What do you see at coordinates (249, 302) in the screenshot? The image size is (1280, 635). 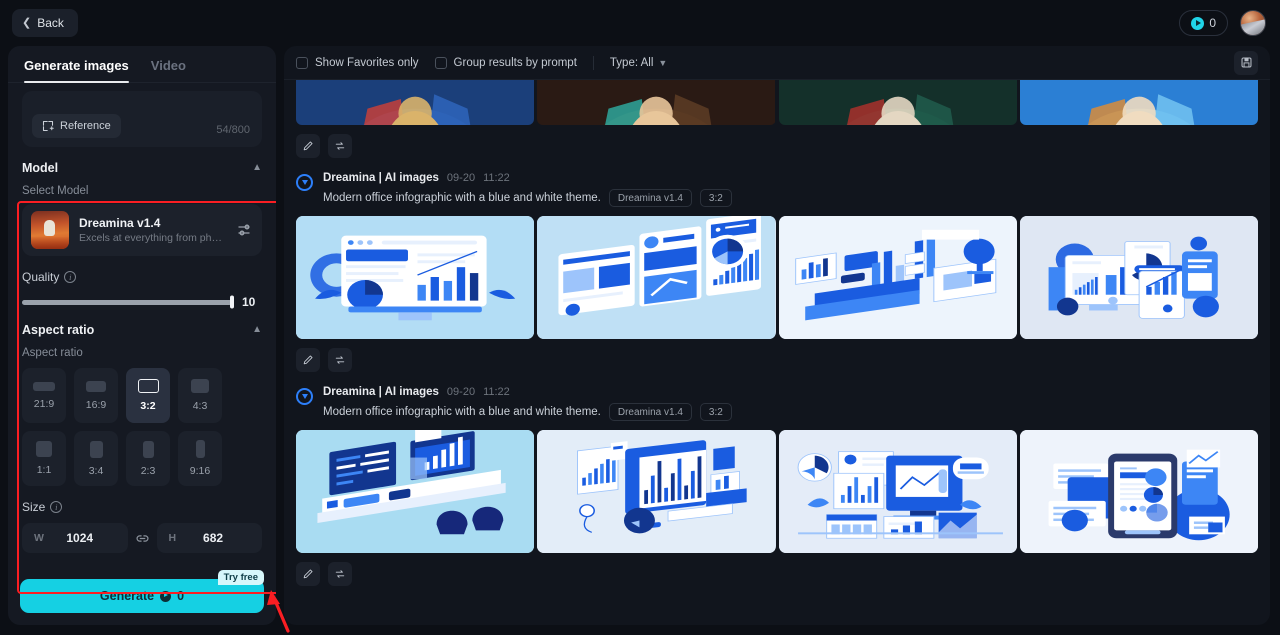 I see `quality-value: 10` at bounding box center [249, 302].